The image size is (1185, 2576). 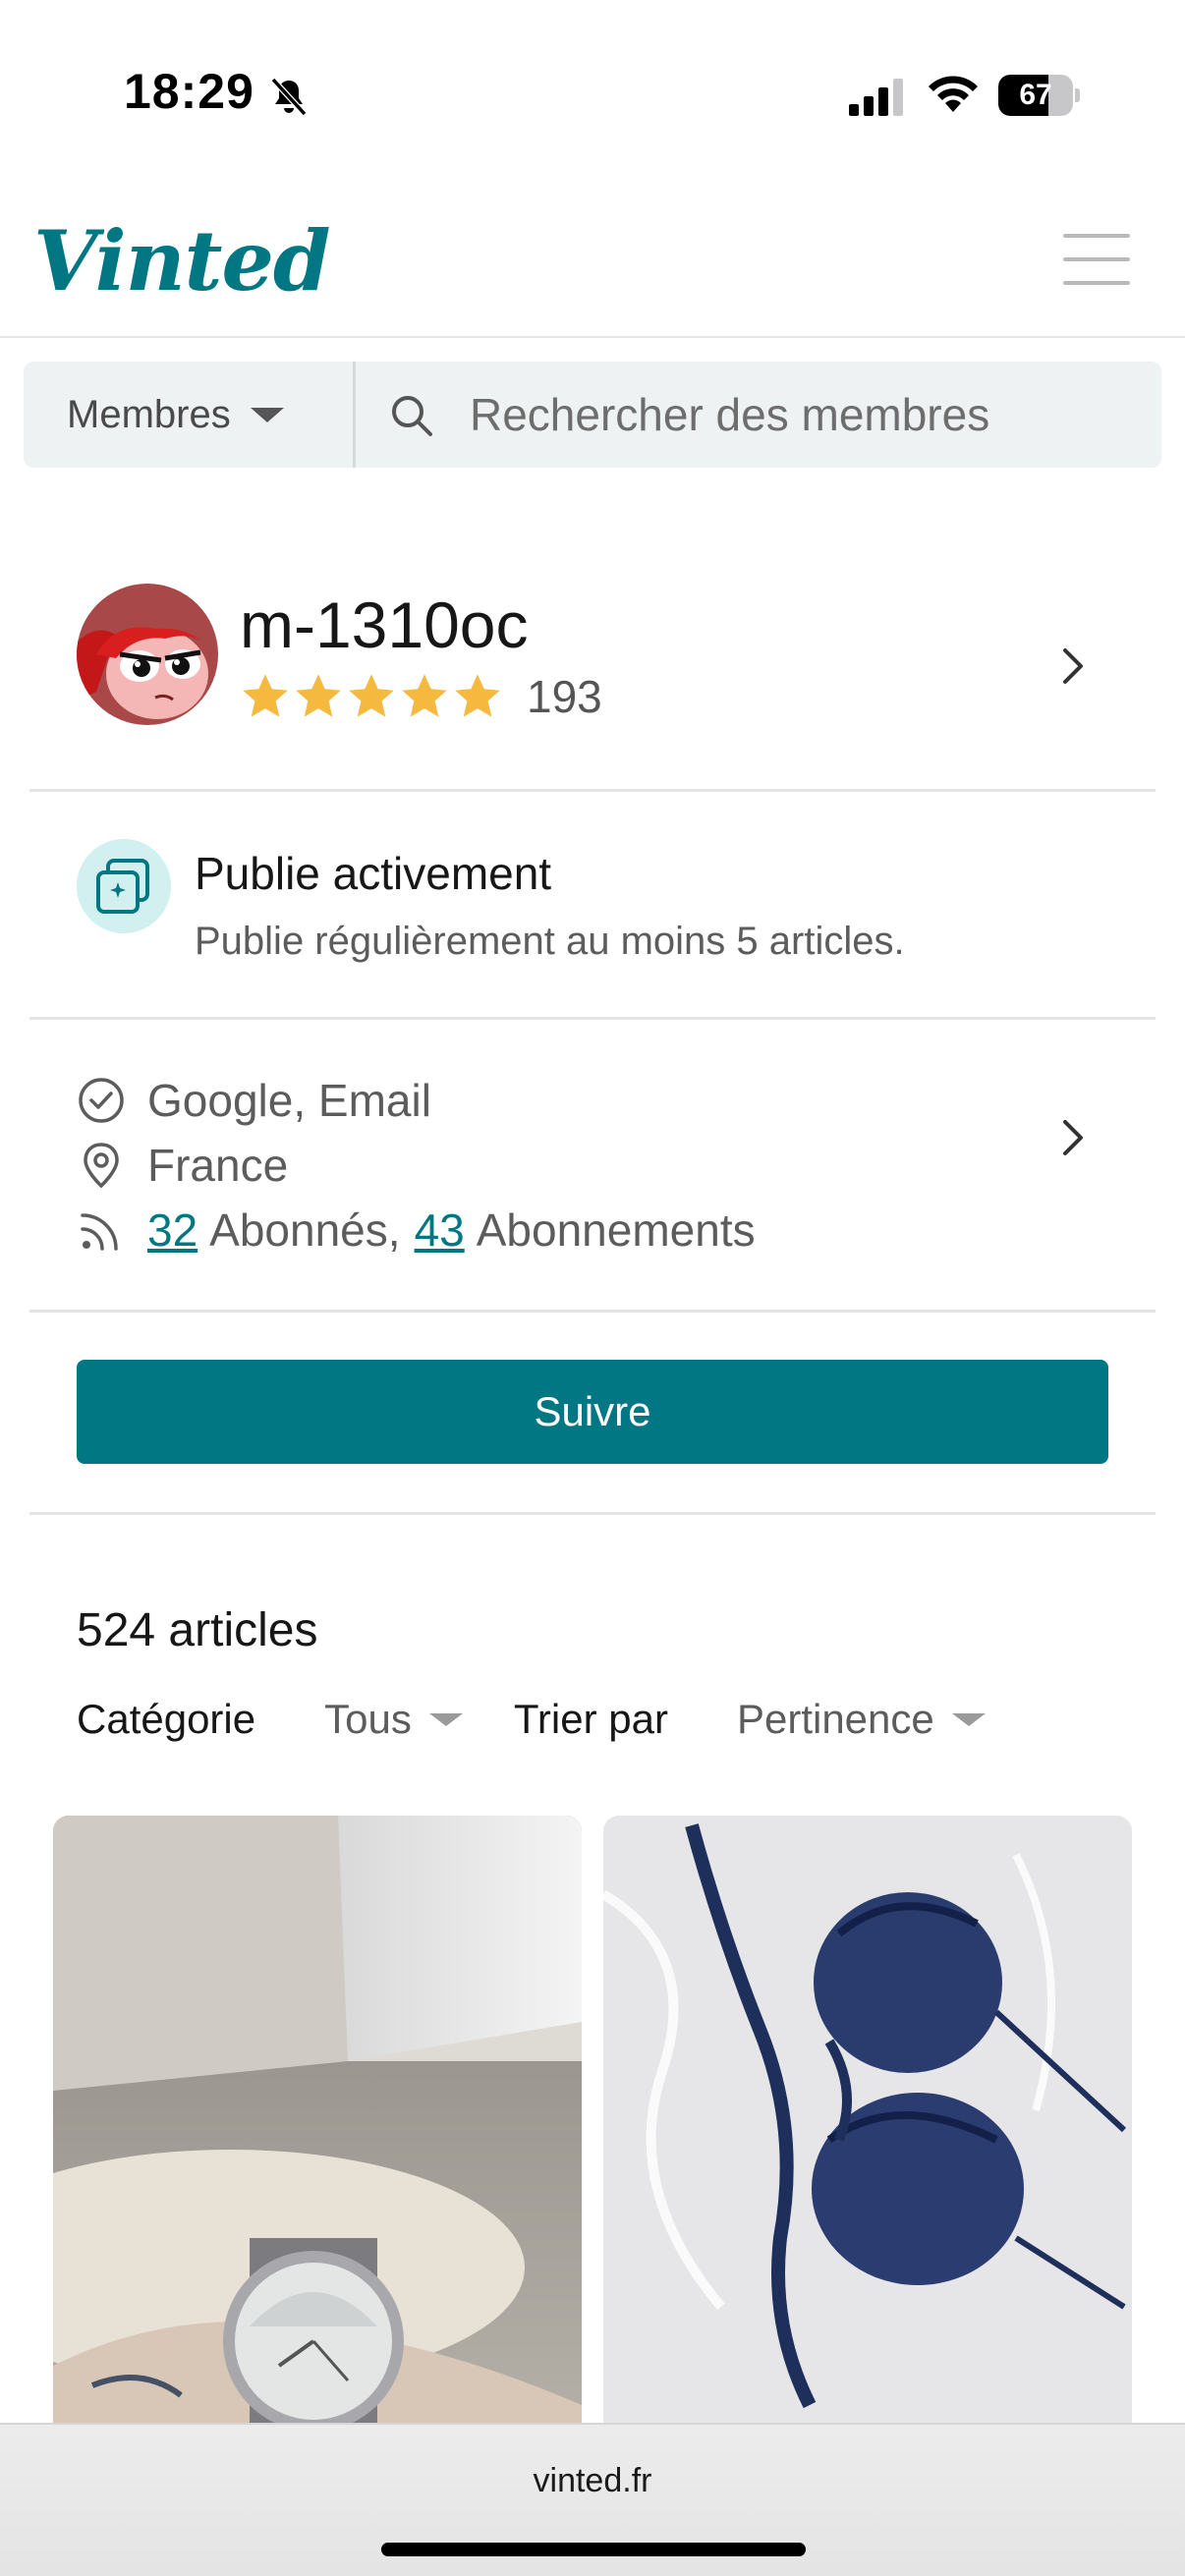 I want to click on battery-icon: 67, so click(x=1039, y=95).